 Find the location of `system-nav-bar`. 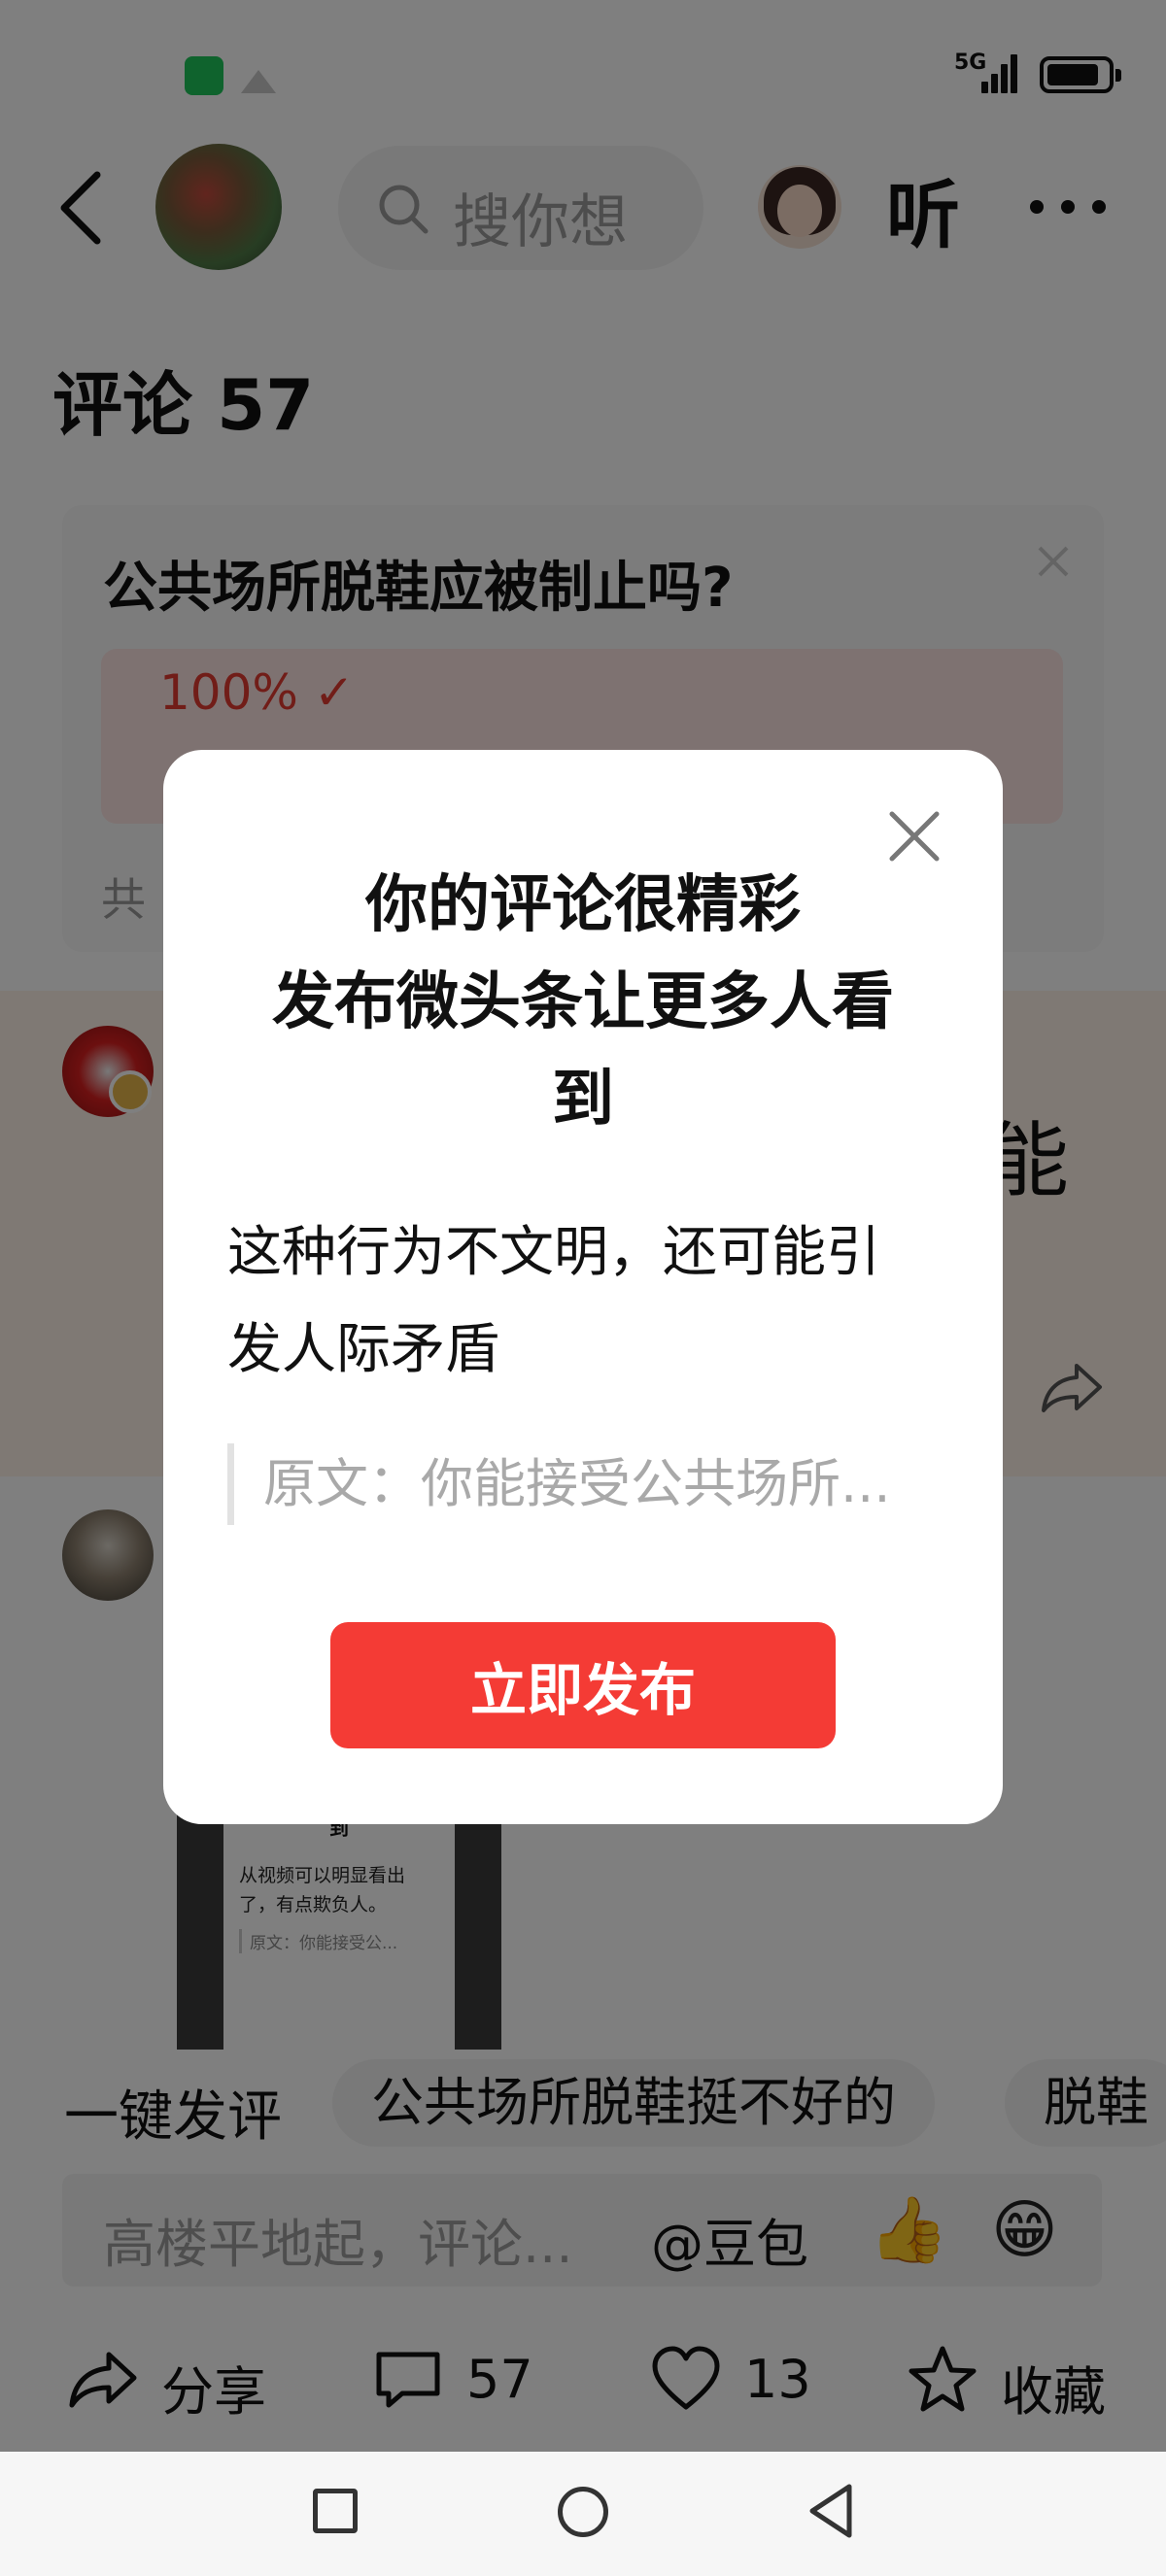

system-nav-bar is located at coordinates (583, 2514).